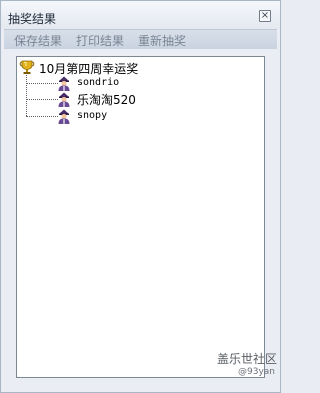 This screenshot has width=320, height=393. What do you see at coordinates (32, 19) in the screenshot?
I see `window-title: 抽奖结果` at bounding box center [32, 19].